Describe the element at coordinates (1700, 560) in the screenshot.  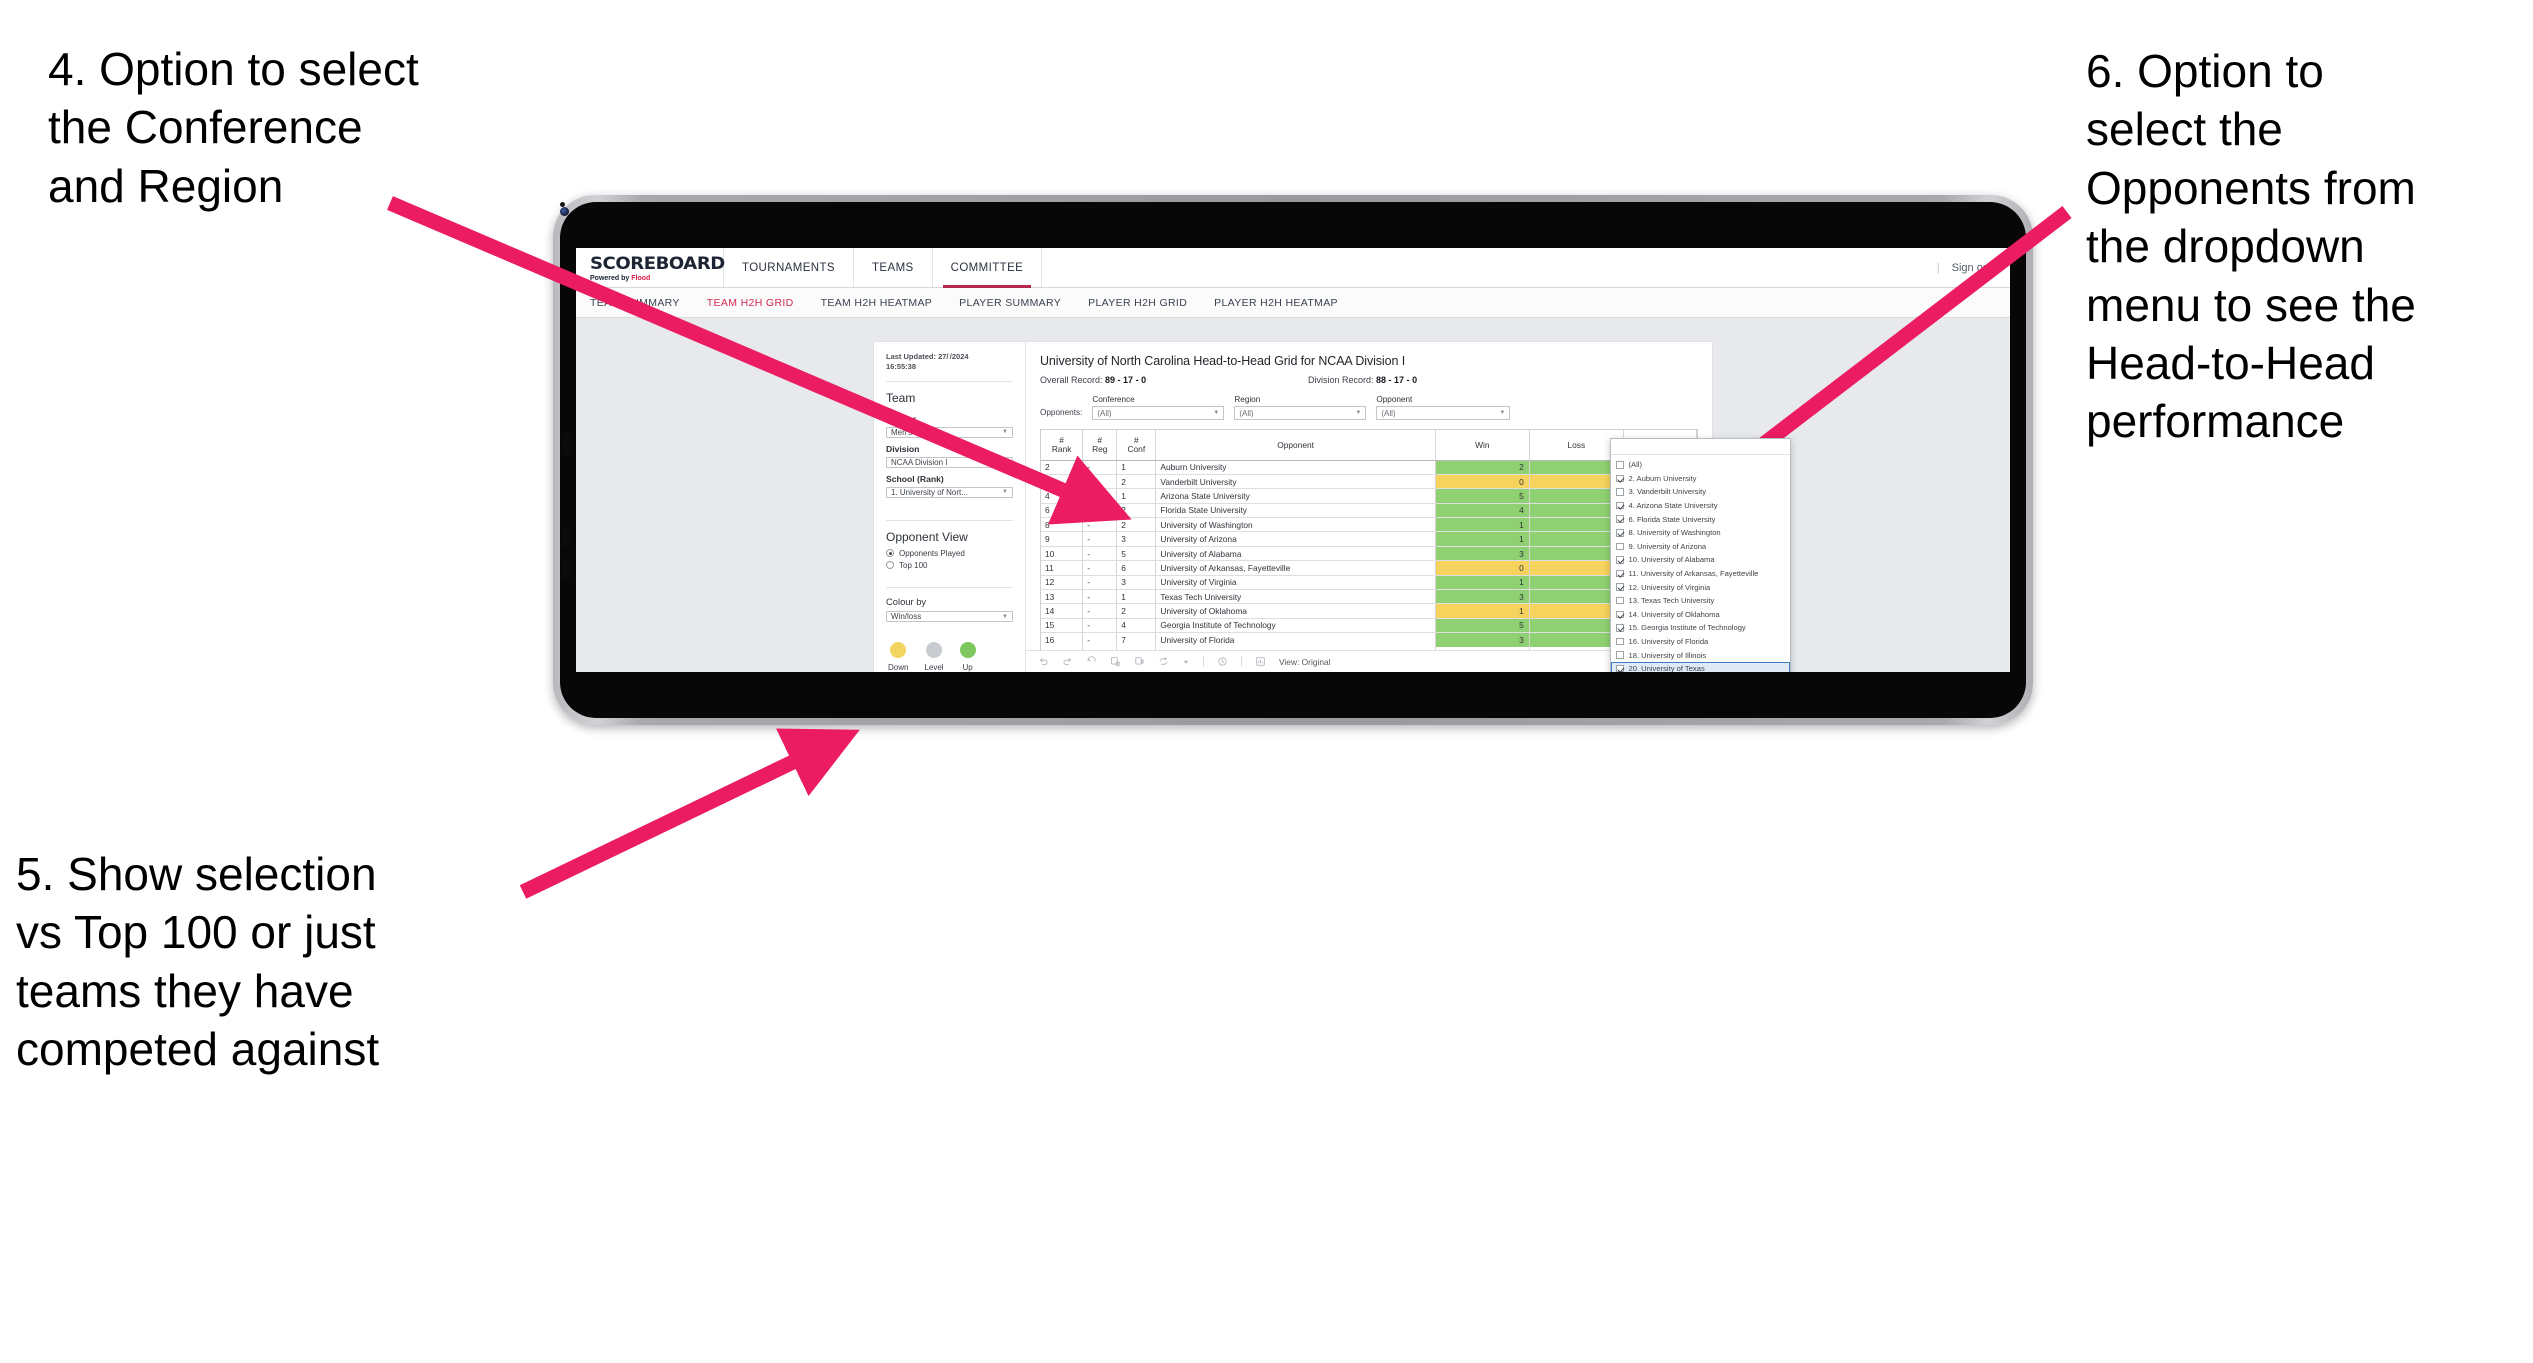
I see `opponent-option: 10. University of Alabama` at that location.